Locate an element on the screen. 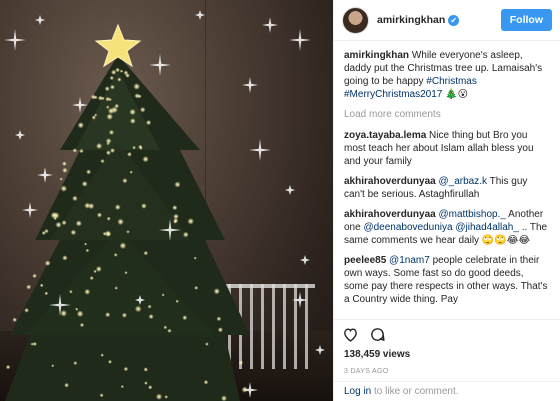  follow-button: Follow is located at coordinates (526, 20).